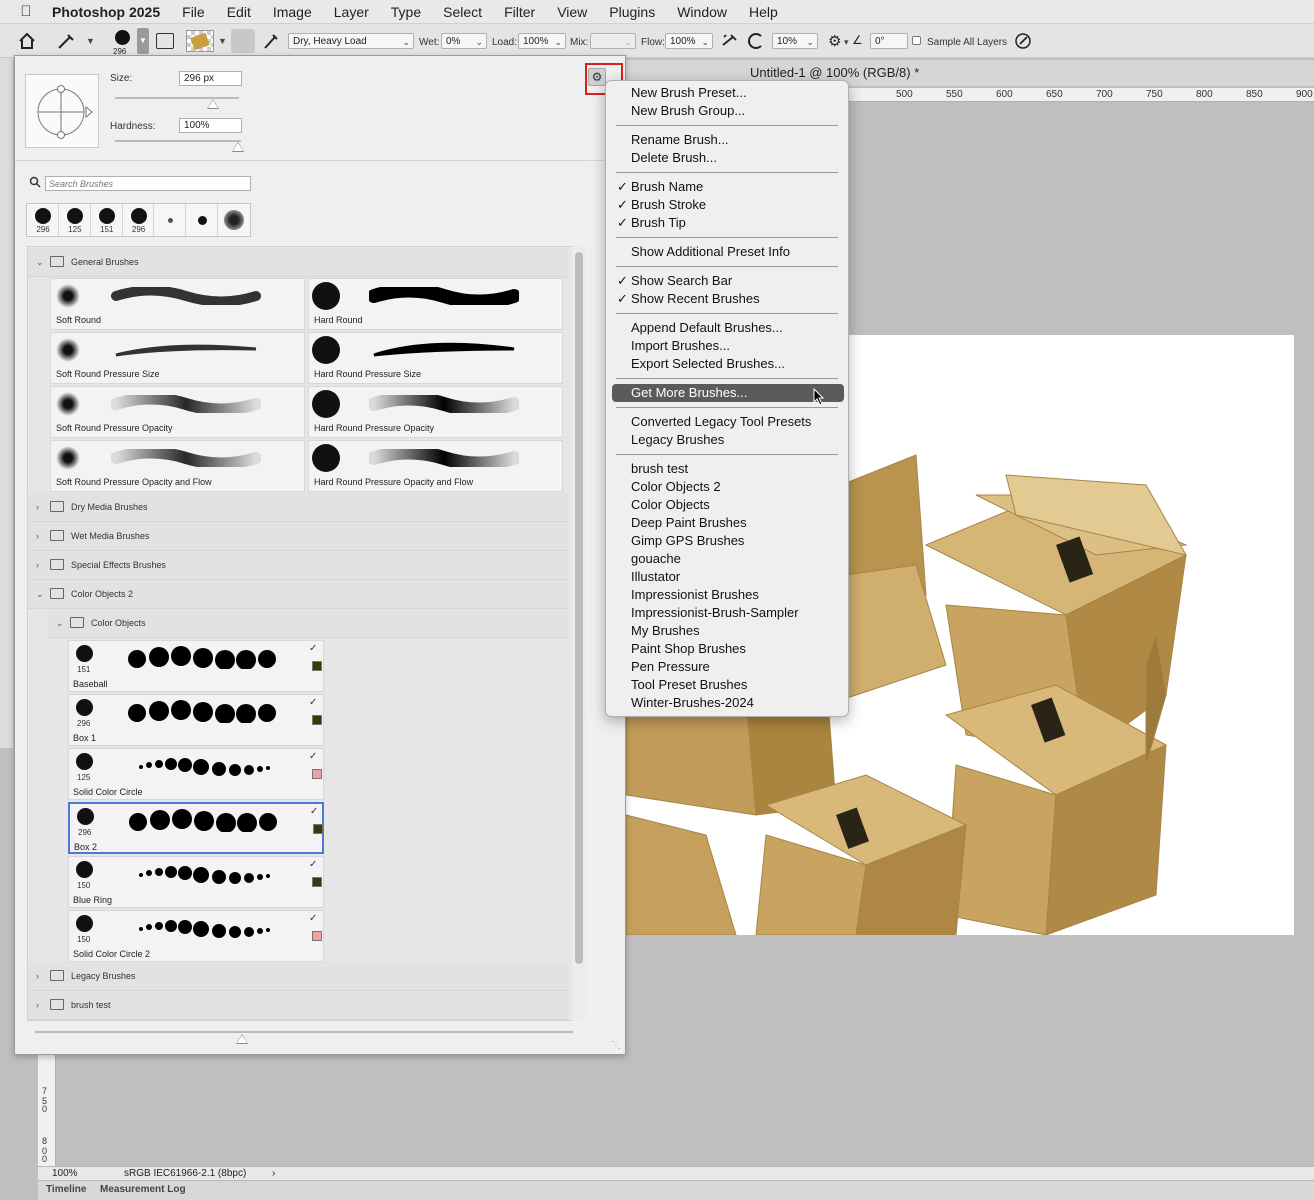 The height and width of the screenshot is (1200, 1314). What do you see at coordinates (519, 12) in the screenshot?
I see `menu-filter: Filter` at bounding box center [519, 12].